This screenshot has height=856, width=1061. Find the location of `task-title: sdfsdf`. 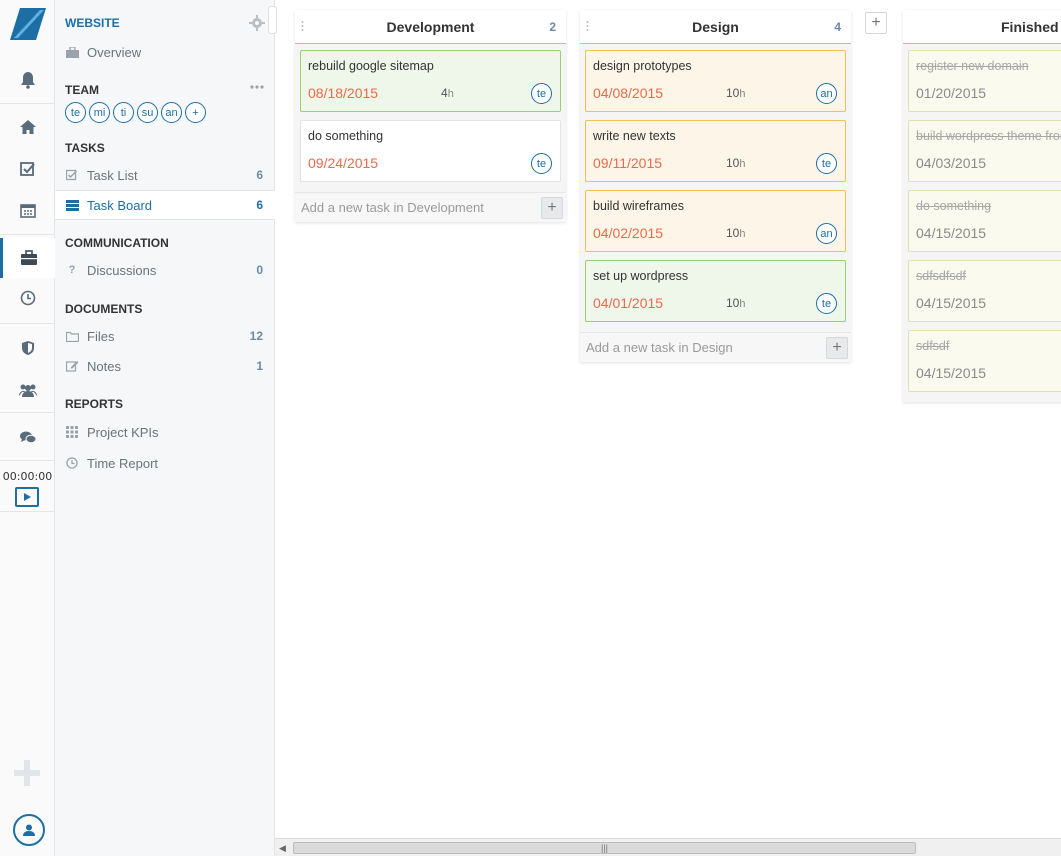

task-title: sdfsdf is located at coordinates (933, 346).